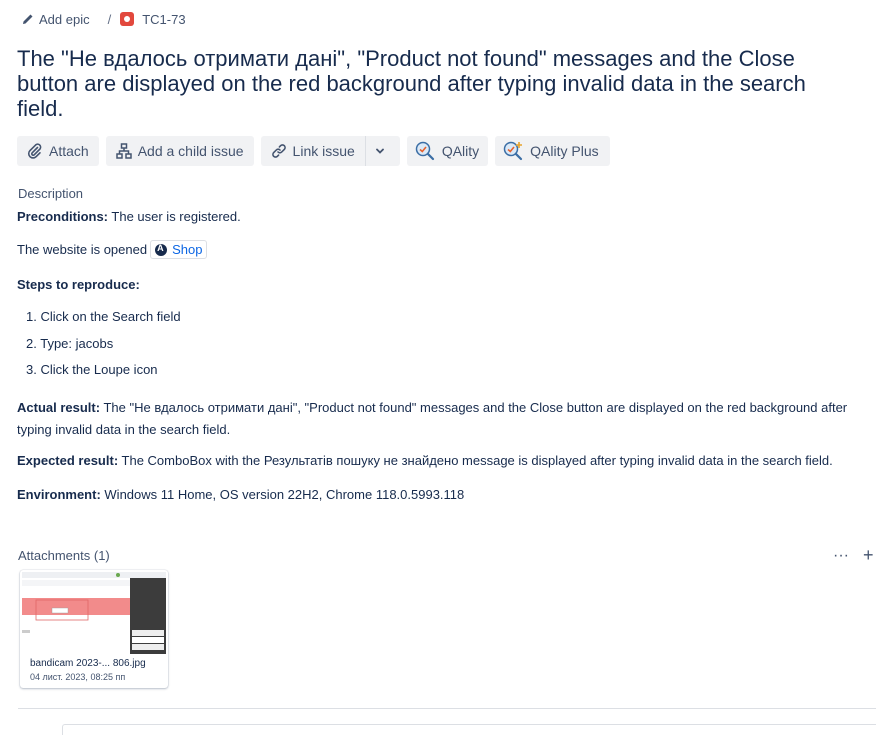  What do you see at coordinates (28, 19) in the screenshot?
I see `pencil-icon` at bounding box center [28, 19].